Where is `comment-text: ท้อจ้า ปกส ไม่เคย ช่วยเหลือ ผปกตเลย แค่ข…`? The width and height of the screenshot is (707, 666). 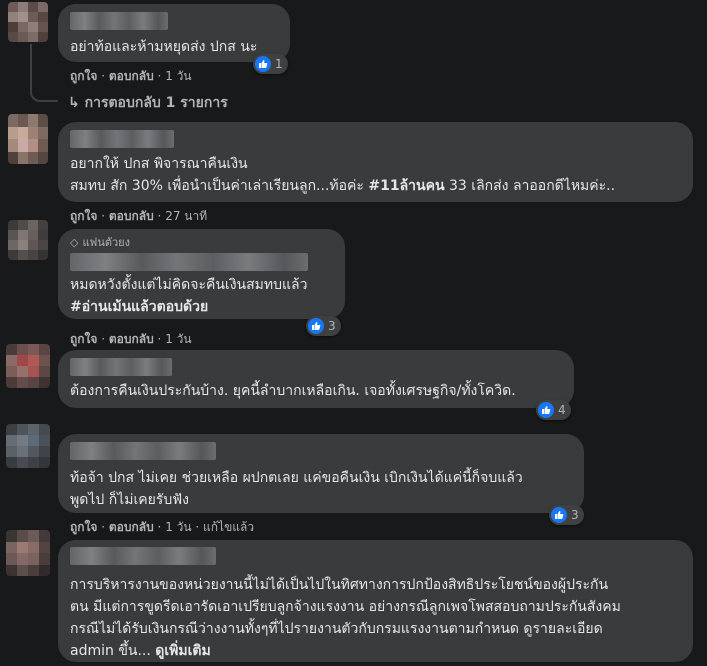
comment-text: ท้อจ้า ปกส ไม่เคย ช่วยเหลือ ผปกตเลย แค่ข… is located at coordinates (296, 478).